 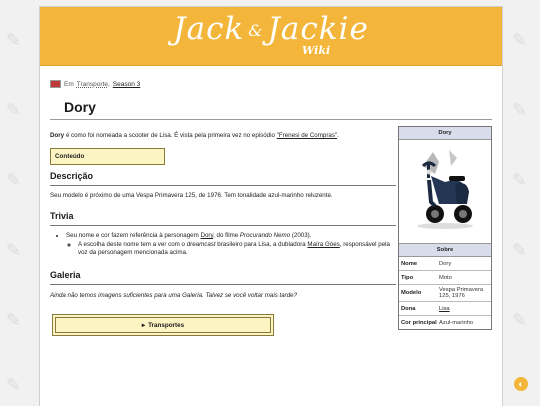 I want to click on flag-icon, so click(x=55, y=84).